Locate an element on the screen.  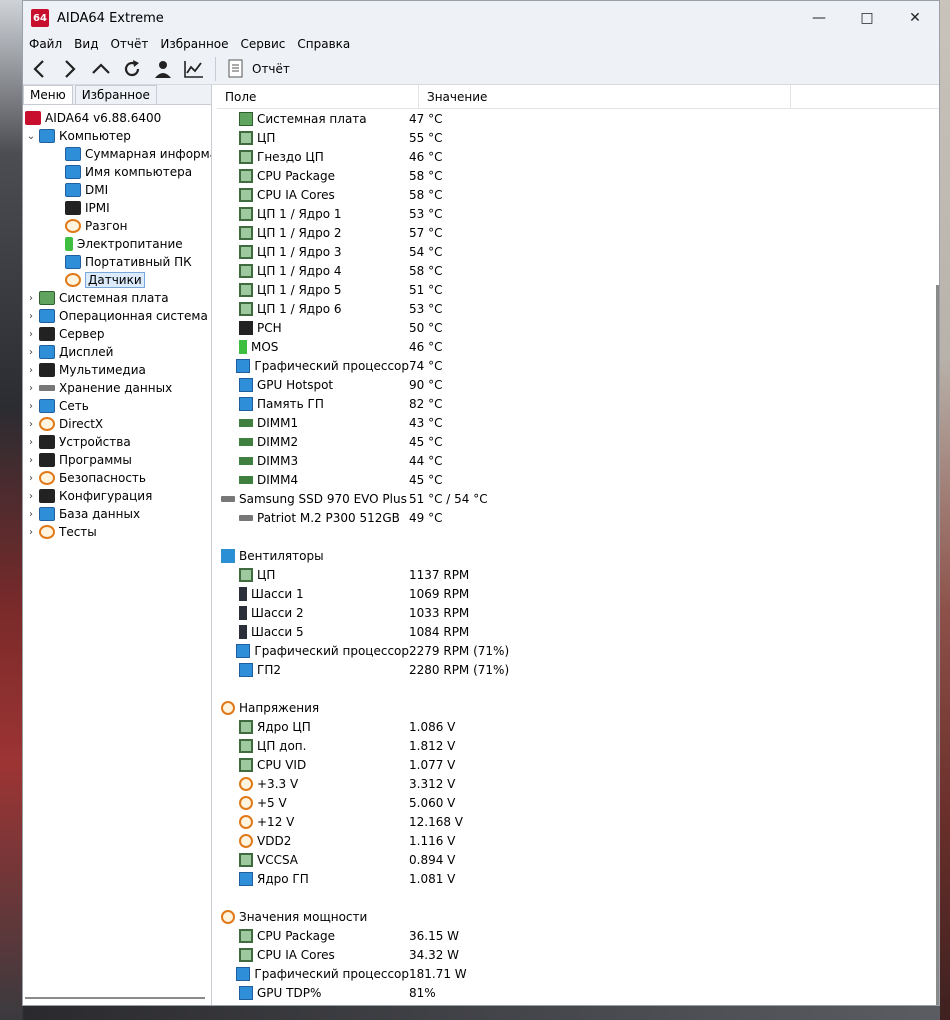
tree-item-top: › База данных is located at coordinates (117, 514).